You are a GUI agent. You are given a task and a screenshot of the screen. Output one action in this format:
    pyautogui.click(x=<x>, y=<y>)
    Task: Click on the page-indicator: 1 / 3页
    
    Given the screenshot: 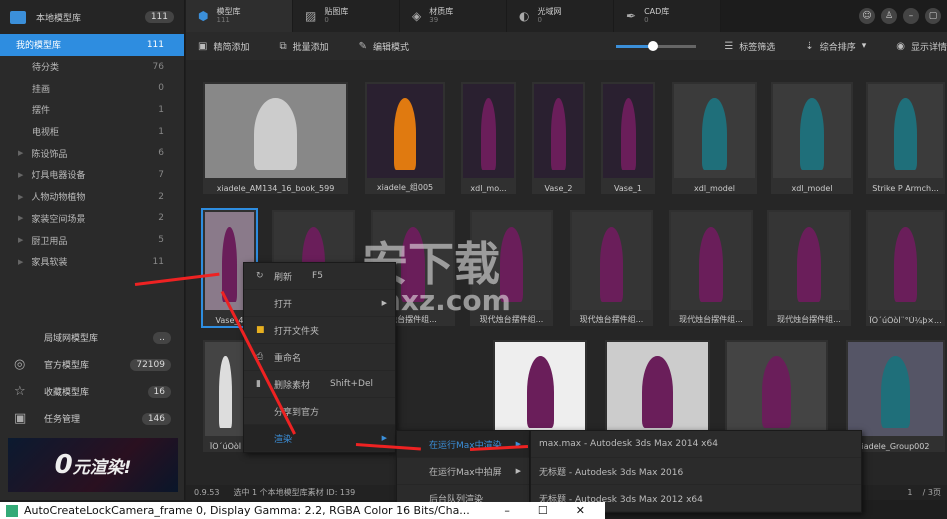 What is the action you would take?
    pyautogui.click(x=927, y=492)
    